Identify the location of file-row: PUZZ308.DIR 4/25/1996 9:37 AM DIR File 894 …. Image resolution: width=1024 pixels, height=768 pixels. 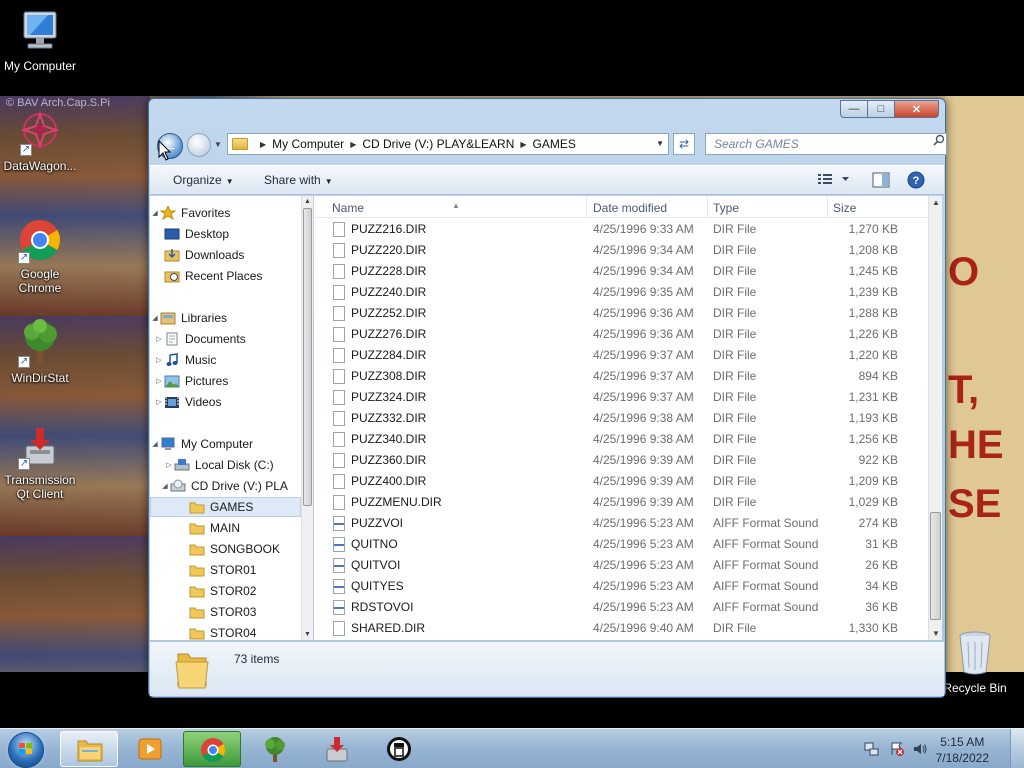
(621, 376).